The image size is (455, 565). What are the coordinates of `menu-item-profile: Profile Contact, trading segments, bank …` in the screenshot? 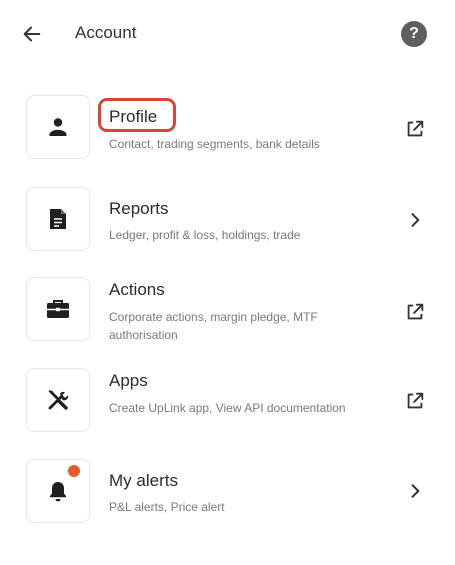 It's located at (227, 130).